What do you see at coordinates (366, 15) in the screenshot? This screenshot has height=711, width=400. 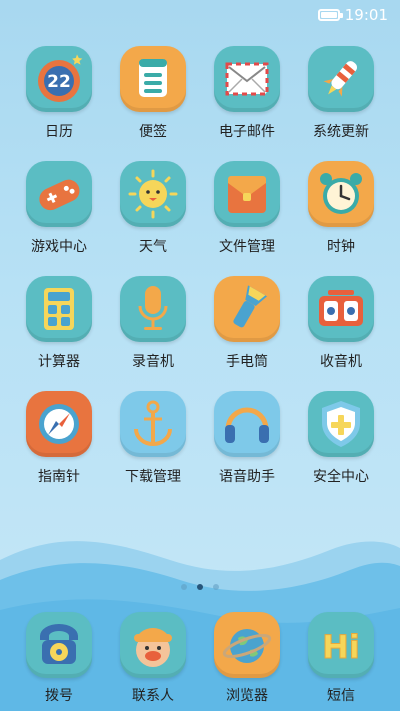 I see `status-time: 19:01` at bounding box center [366, 15].